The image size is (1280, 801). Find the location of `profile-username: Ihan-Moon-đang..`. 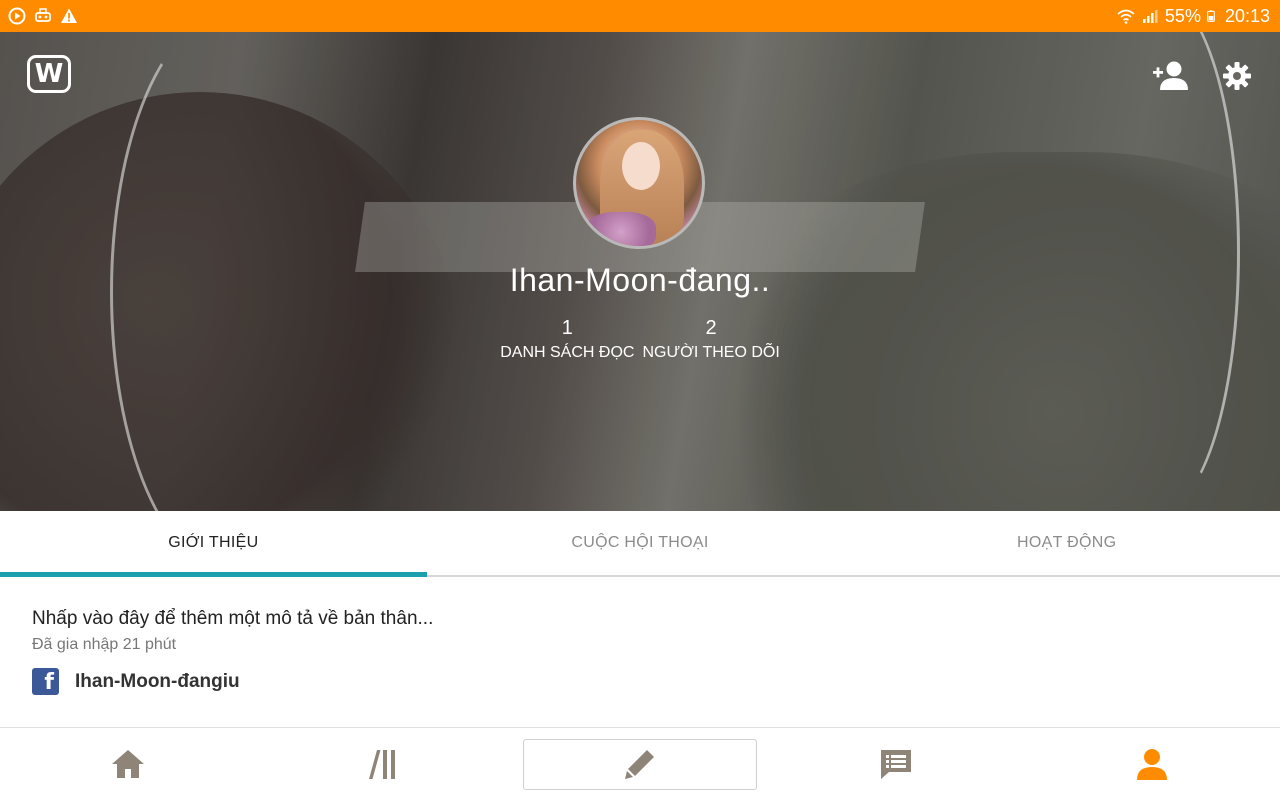

profile-username: Ihan-Moon-đang.. is located at coordinates (640, 280).